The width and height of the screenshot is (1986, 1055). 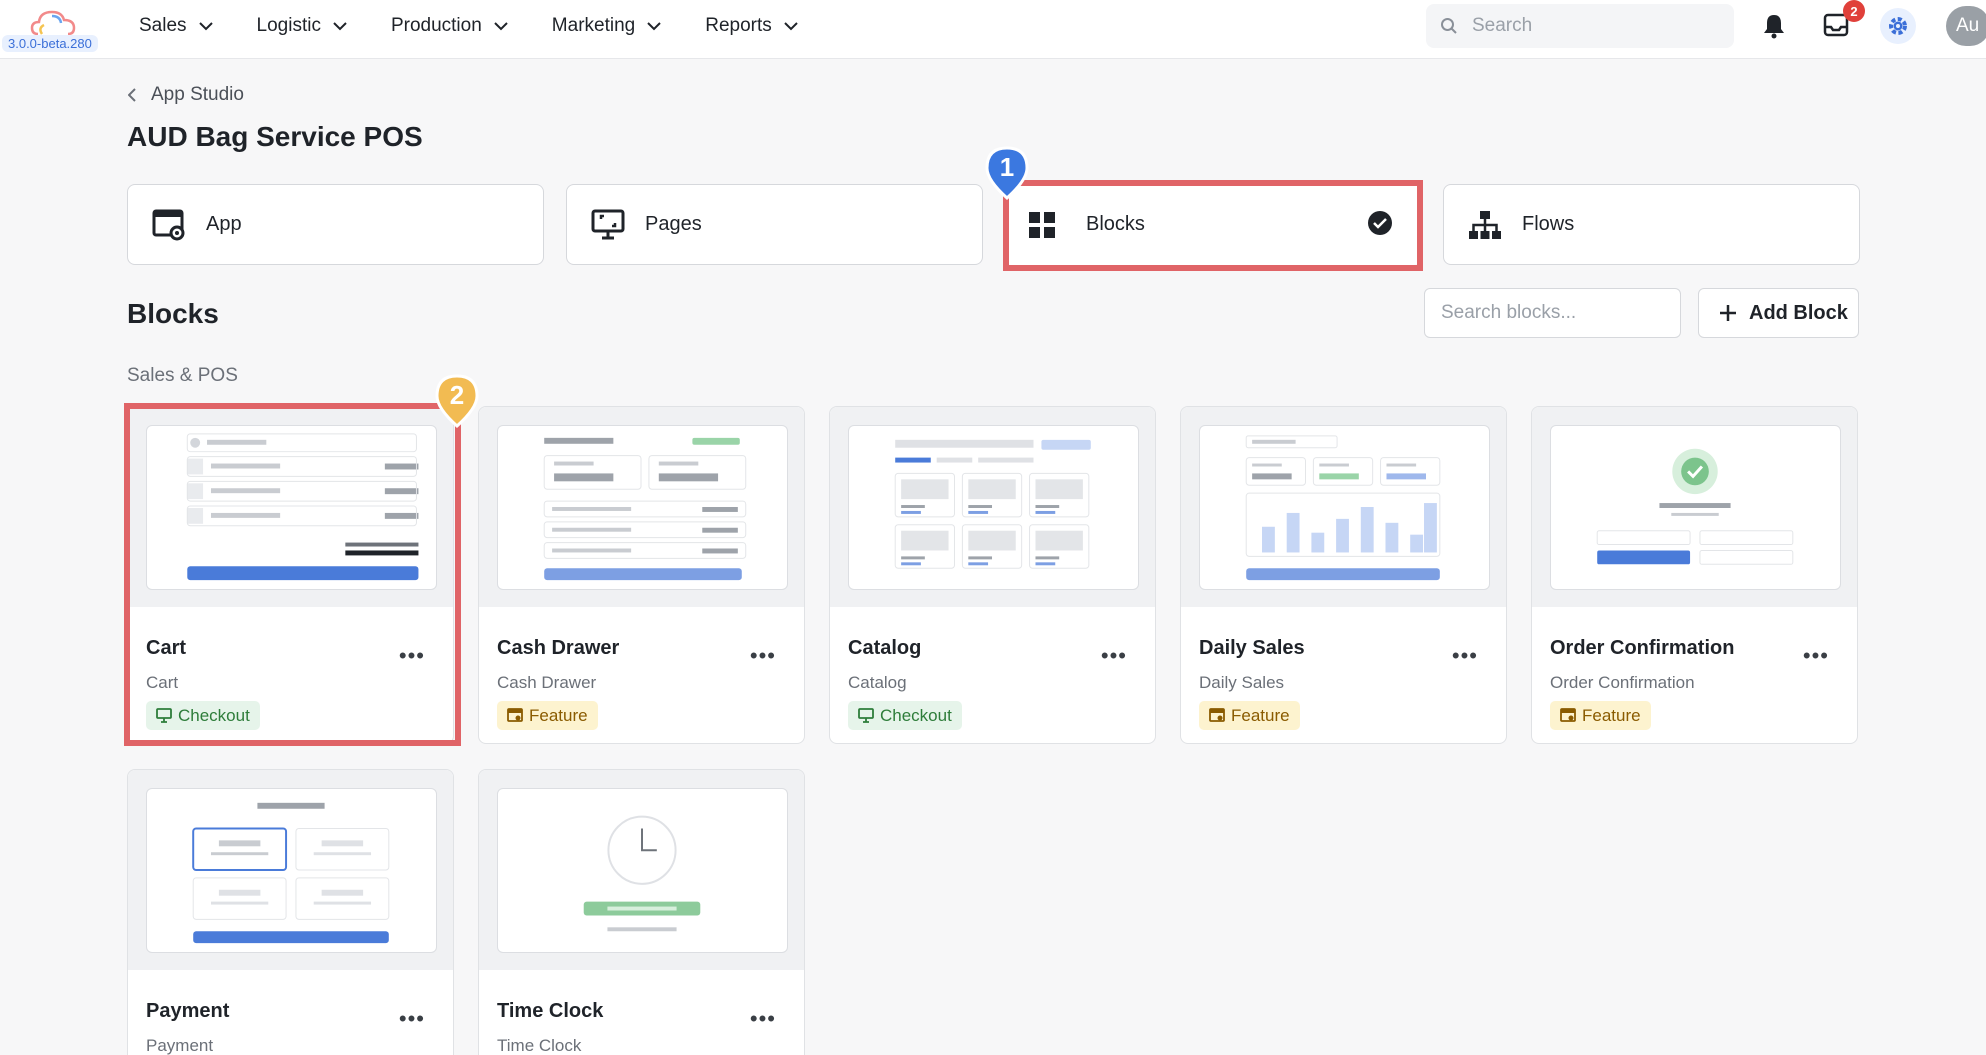 What do you see at coordinates (1642, 648) in the screenshot?
I see `card-title: Order Confirmation` at bounding box center [1642, 648].